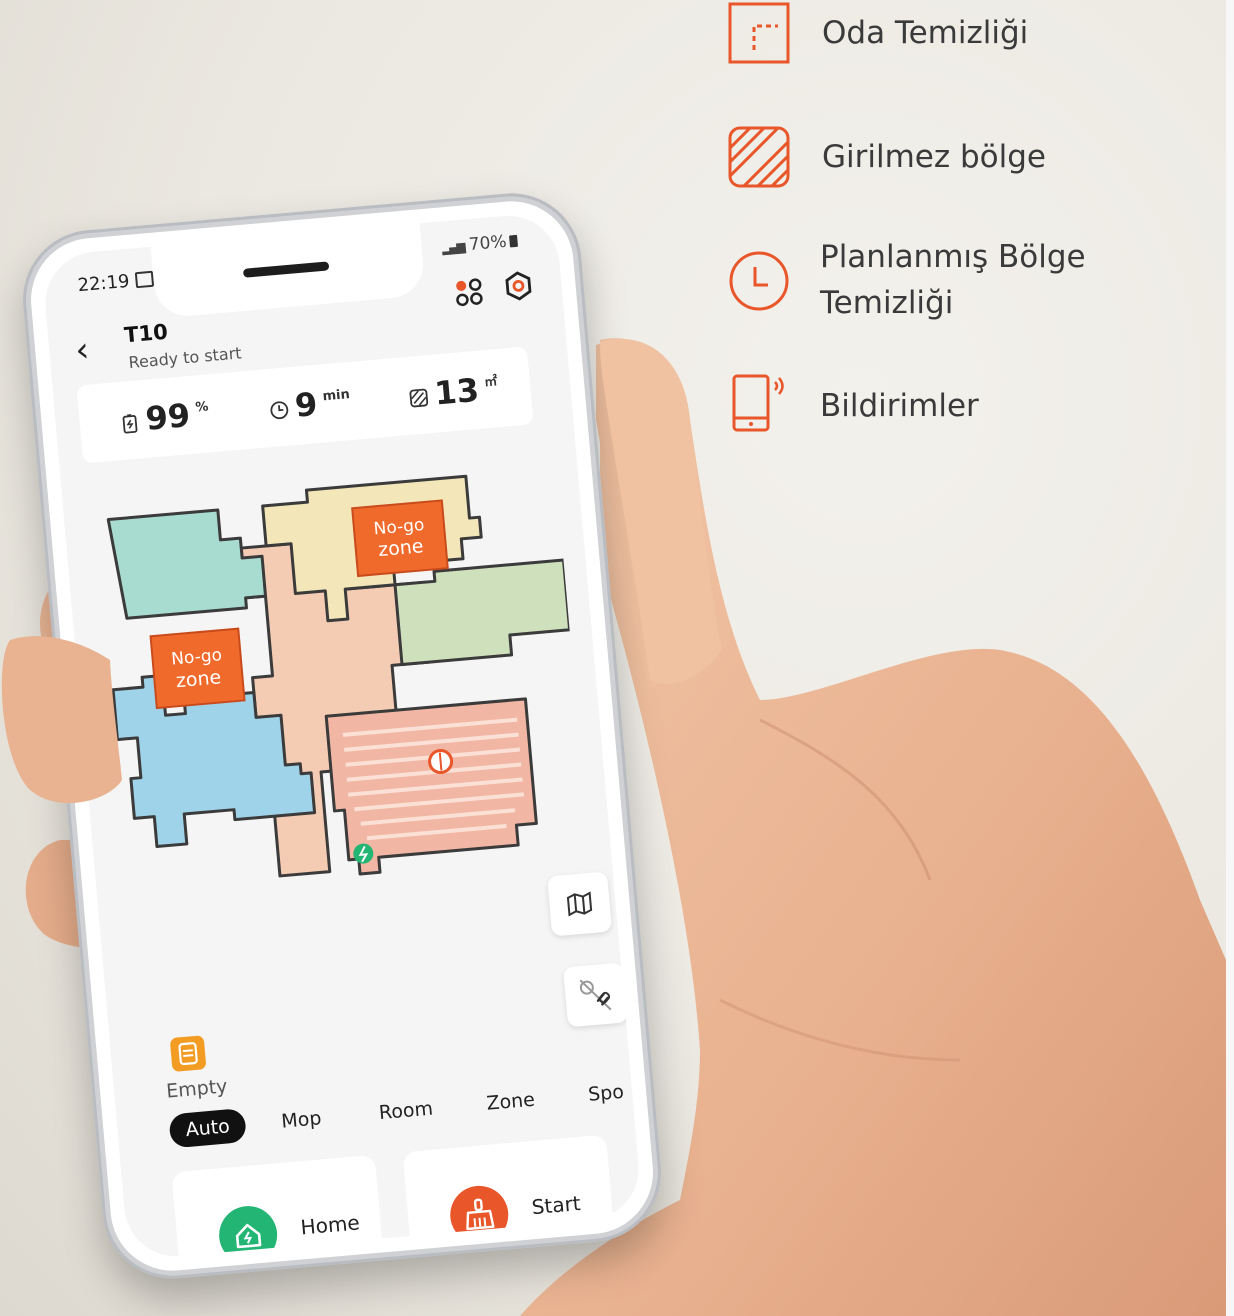 Image resolution: width=1234 pixels, height=1316 pixels. What do you see at coordinates (103, 283) in the screenshot?
I see `status-time: 22:19` at bounding box center [103, 283].